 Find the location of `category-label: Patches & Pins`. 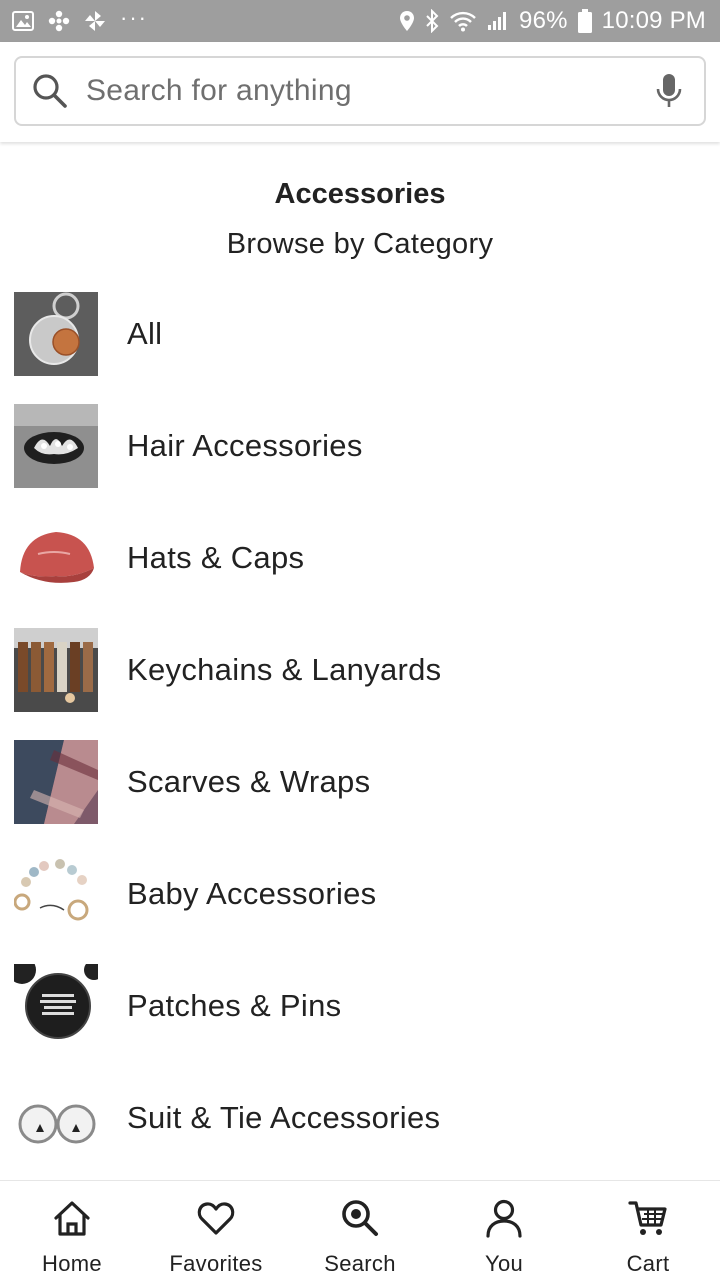

category-label: Patches & Pins is located at coordinates (234, 1005).